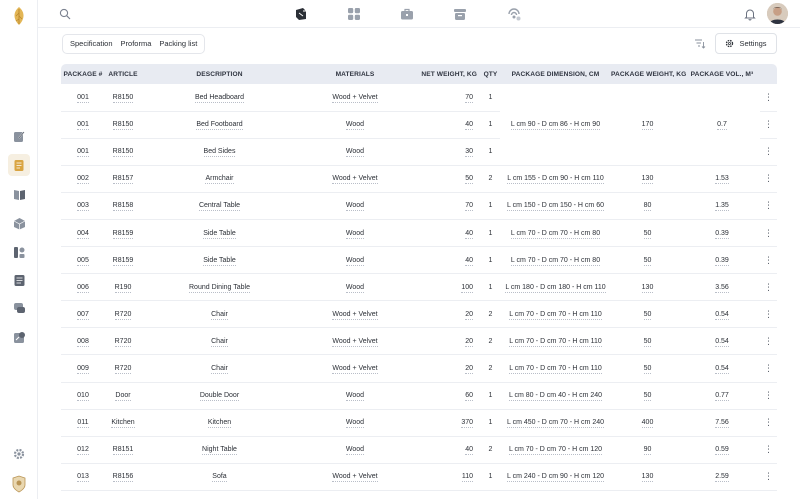  I want to click on package-volume: 0.59, so click(722, 451).